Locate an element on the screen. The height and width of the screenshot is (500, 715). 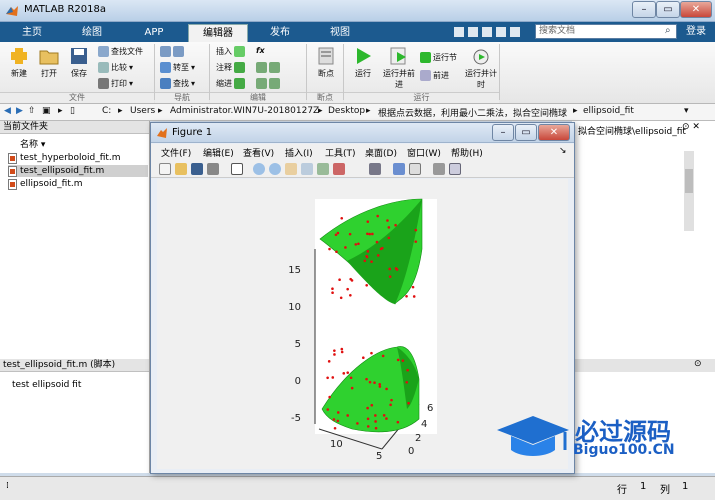
tab-publish: 发布 is located at coordinates (280, 33).